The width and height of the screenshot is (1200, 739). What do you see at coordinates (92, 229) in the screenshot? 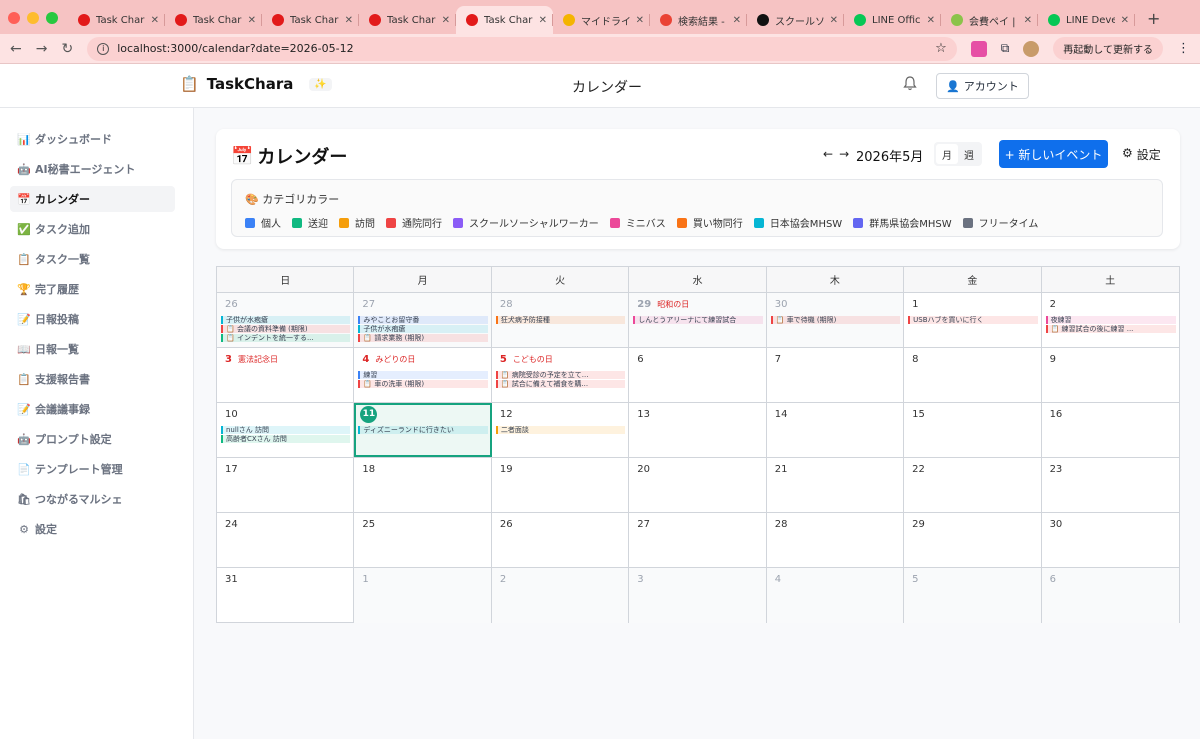
I see `sidebar-item: ✅ タスク追加` at bounding box center [92, 229].